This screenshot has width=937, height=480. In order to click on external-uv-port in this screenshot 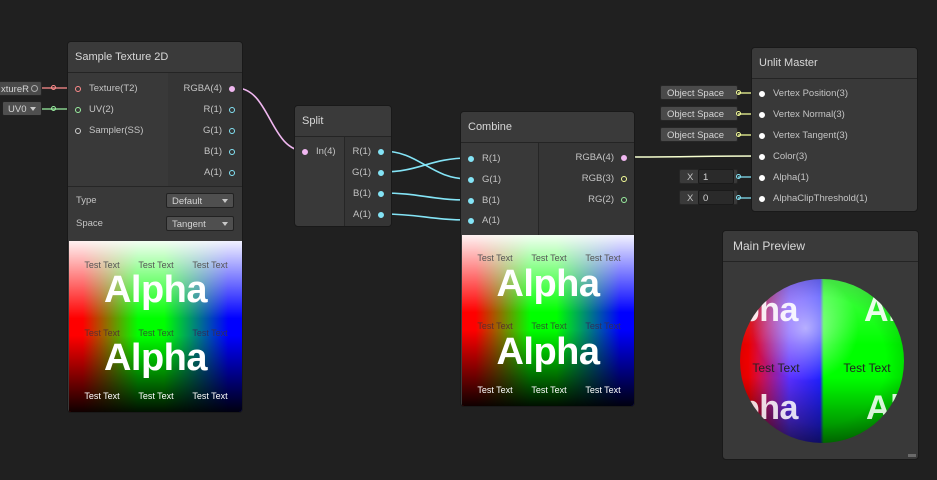, I will do `click(53, 108)`.